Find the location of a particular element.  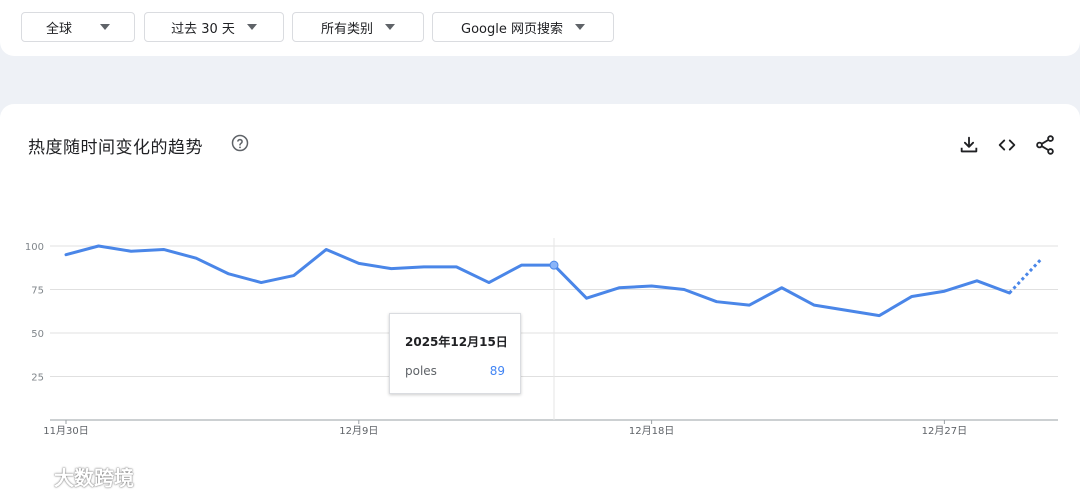

highlighted-data-point is located at coordinates (554, 265).